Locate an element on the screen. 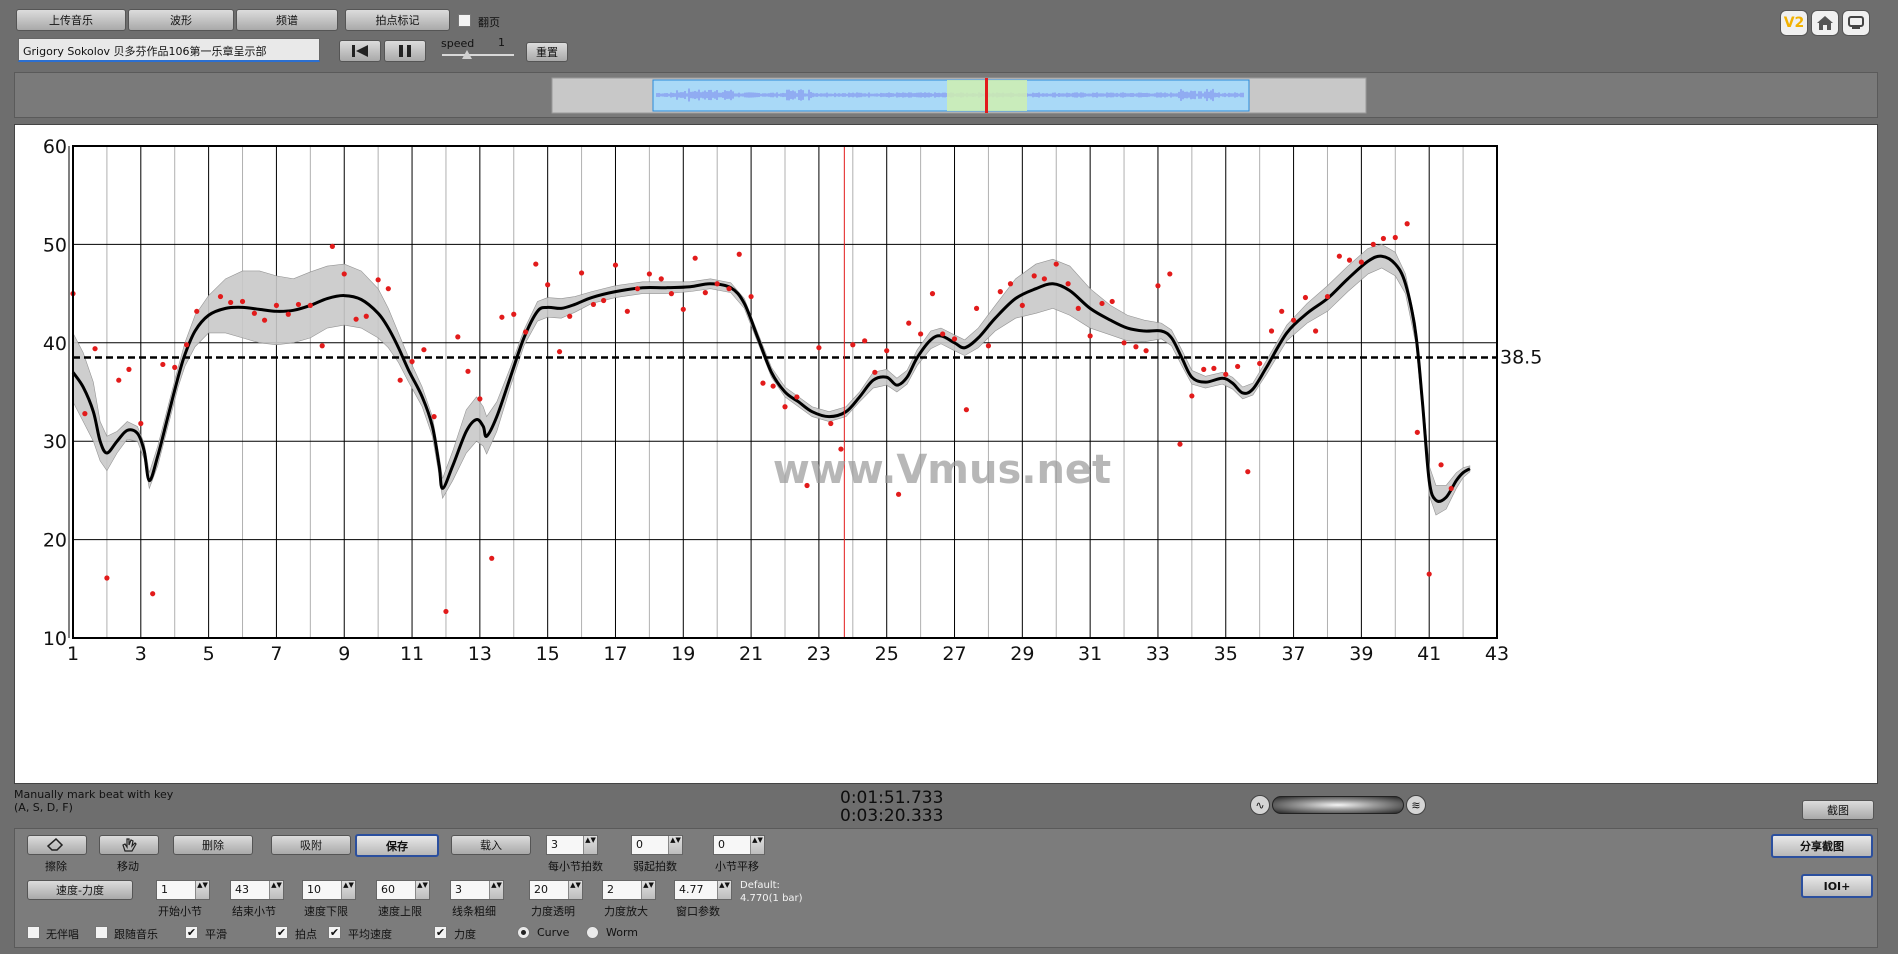 Image resolution: width=1898 pixels, height=954 pixels. bar-shift-stepper: 0 ▲▼ is located at coordinates (739, 845).